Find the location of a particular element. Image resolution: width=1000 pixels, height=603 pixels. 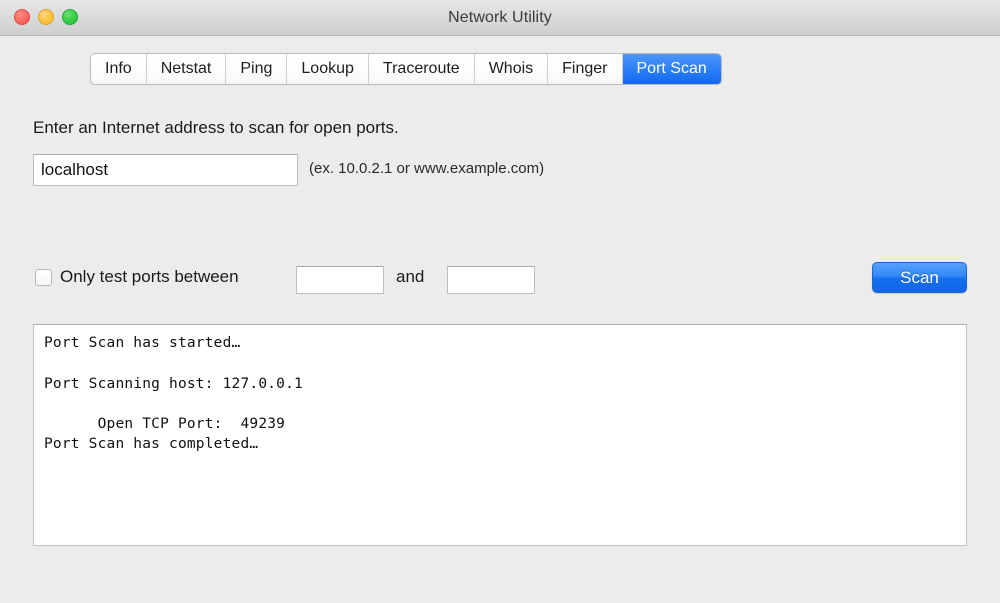

only-test-ports-checkbox is located at coordinates (43, 277).